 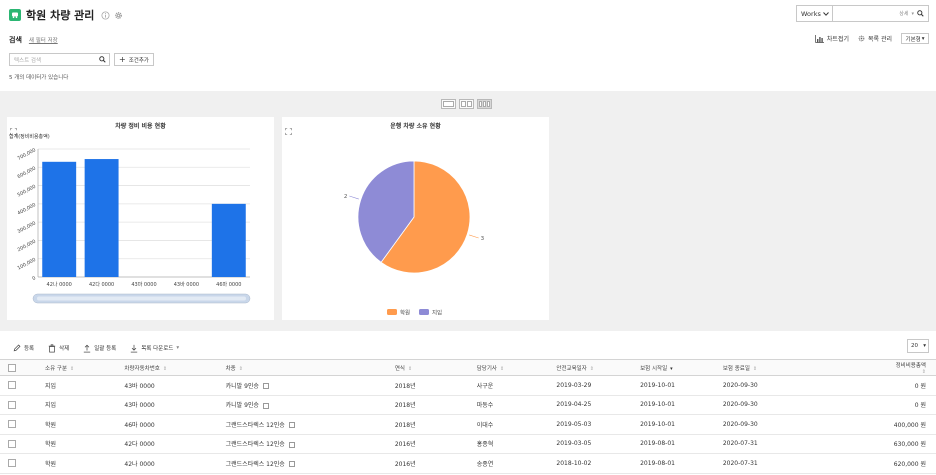 I want to click on chart-collapse-button: 차트접기, so click(x=832, y=38).